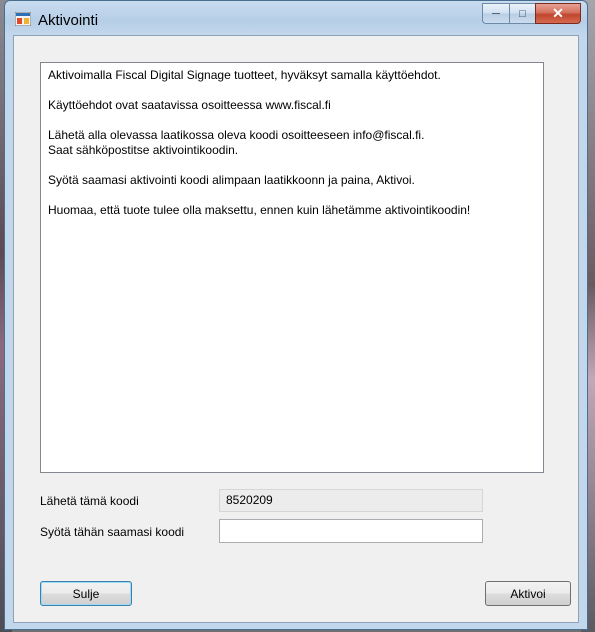 The height and width of the screenshot is (632, 595). I want to click on caption-buttons: ─ □ ✕, so click(531, 14).